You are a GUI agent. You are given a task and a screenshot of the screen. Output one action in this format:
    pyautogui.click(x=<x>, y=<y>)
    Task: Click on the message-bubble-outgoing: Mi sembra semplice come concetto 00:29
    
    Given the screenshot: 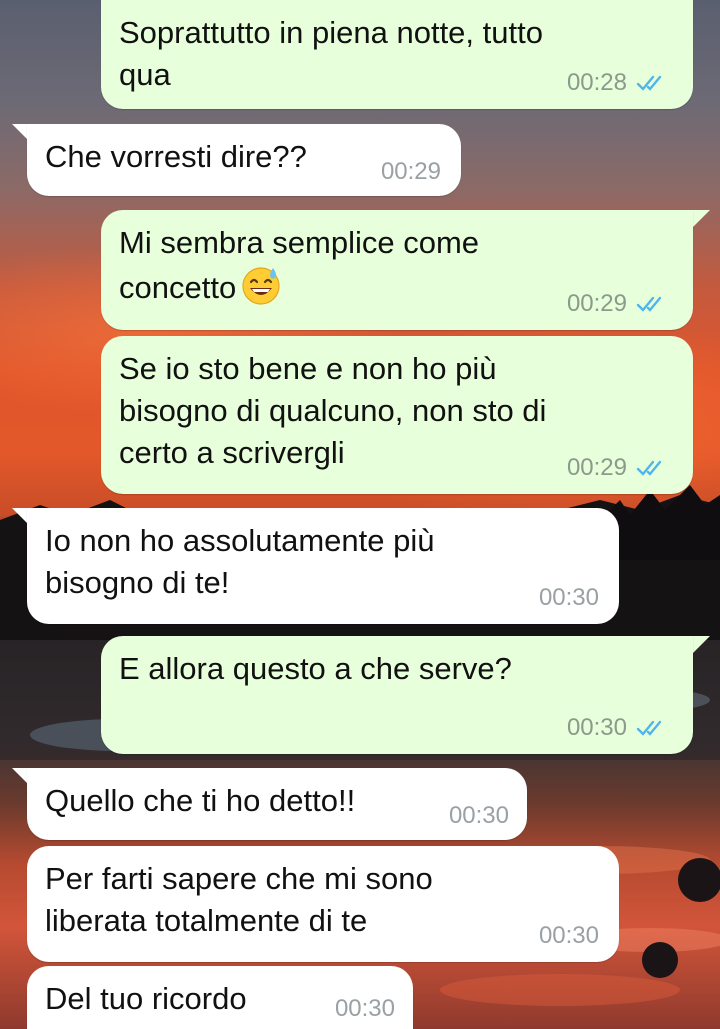 What is the action you would take?
    pyautogui.click(x=397, y=270)
    